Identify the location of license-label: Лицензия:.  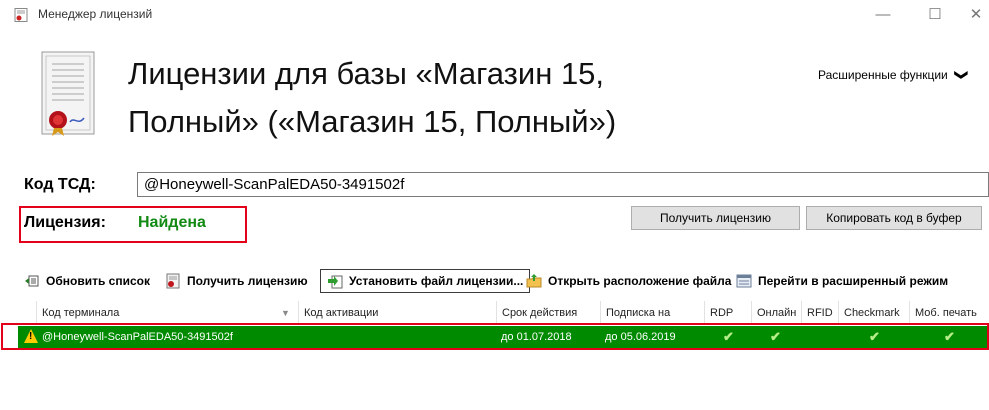
(65, 222).